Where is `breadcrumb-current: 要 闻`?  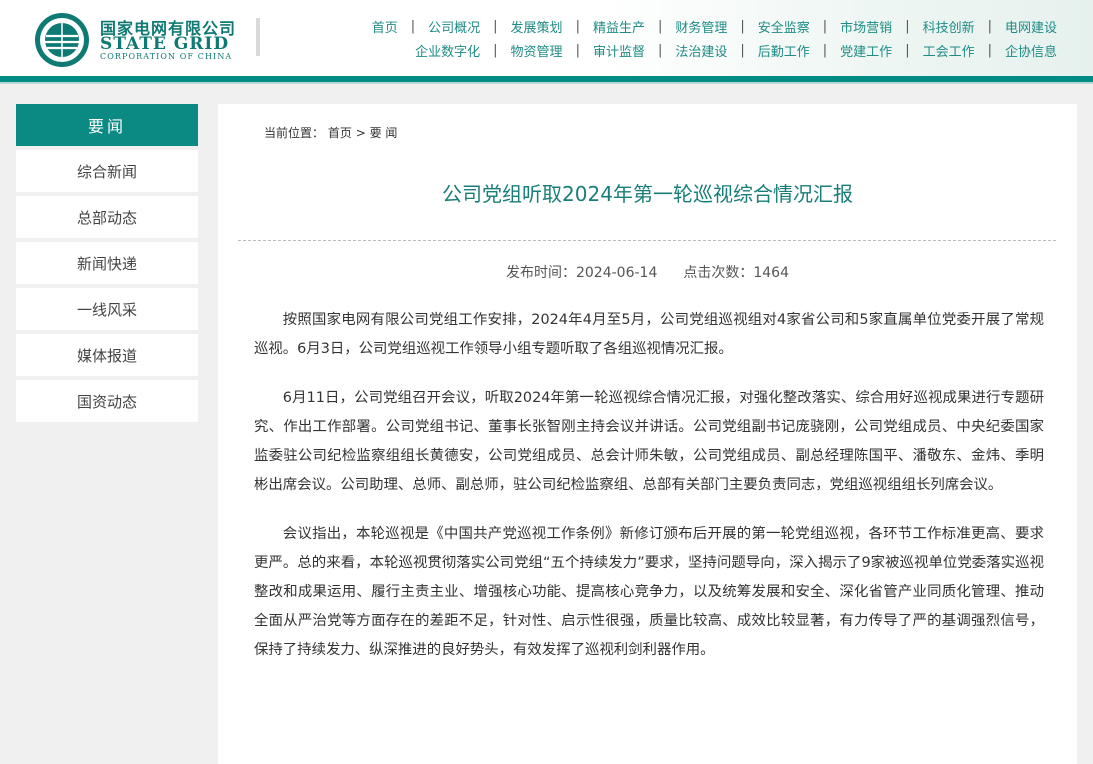 breadcrumb-current: 要 闻 is located at coordinates (384, 133).